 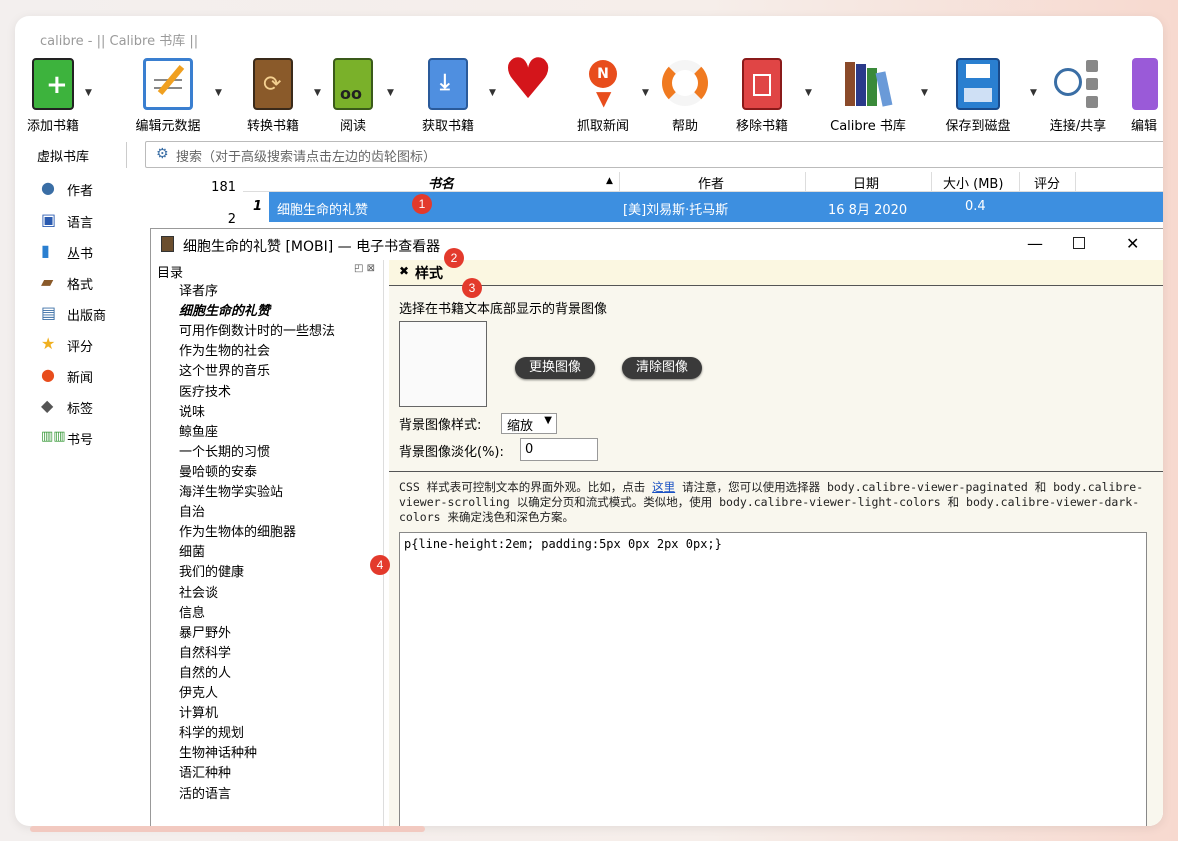 I want to click on calibre-library-label: Calibre 书库, so click(x=868, y=126).